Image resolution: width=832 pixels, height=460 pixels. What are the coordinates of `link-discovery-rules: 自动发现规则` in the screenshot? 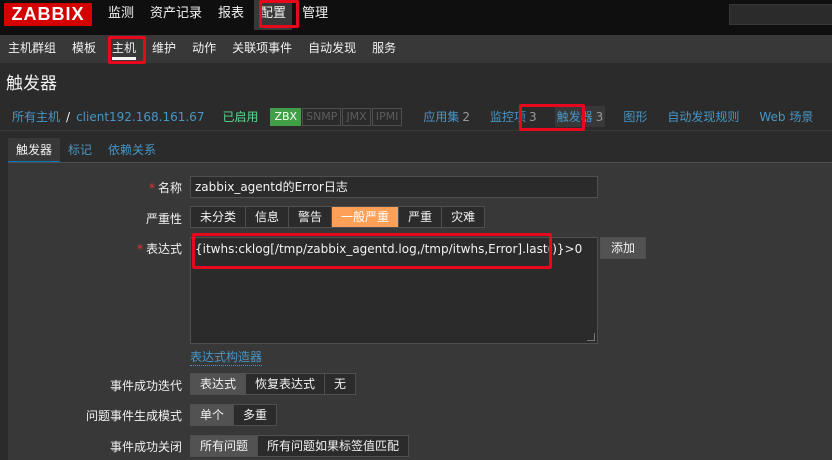 It's located at (703, 116).